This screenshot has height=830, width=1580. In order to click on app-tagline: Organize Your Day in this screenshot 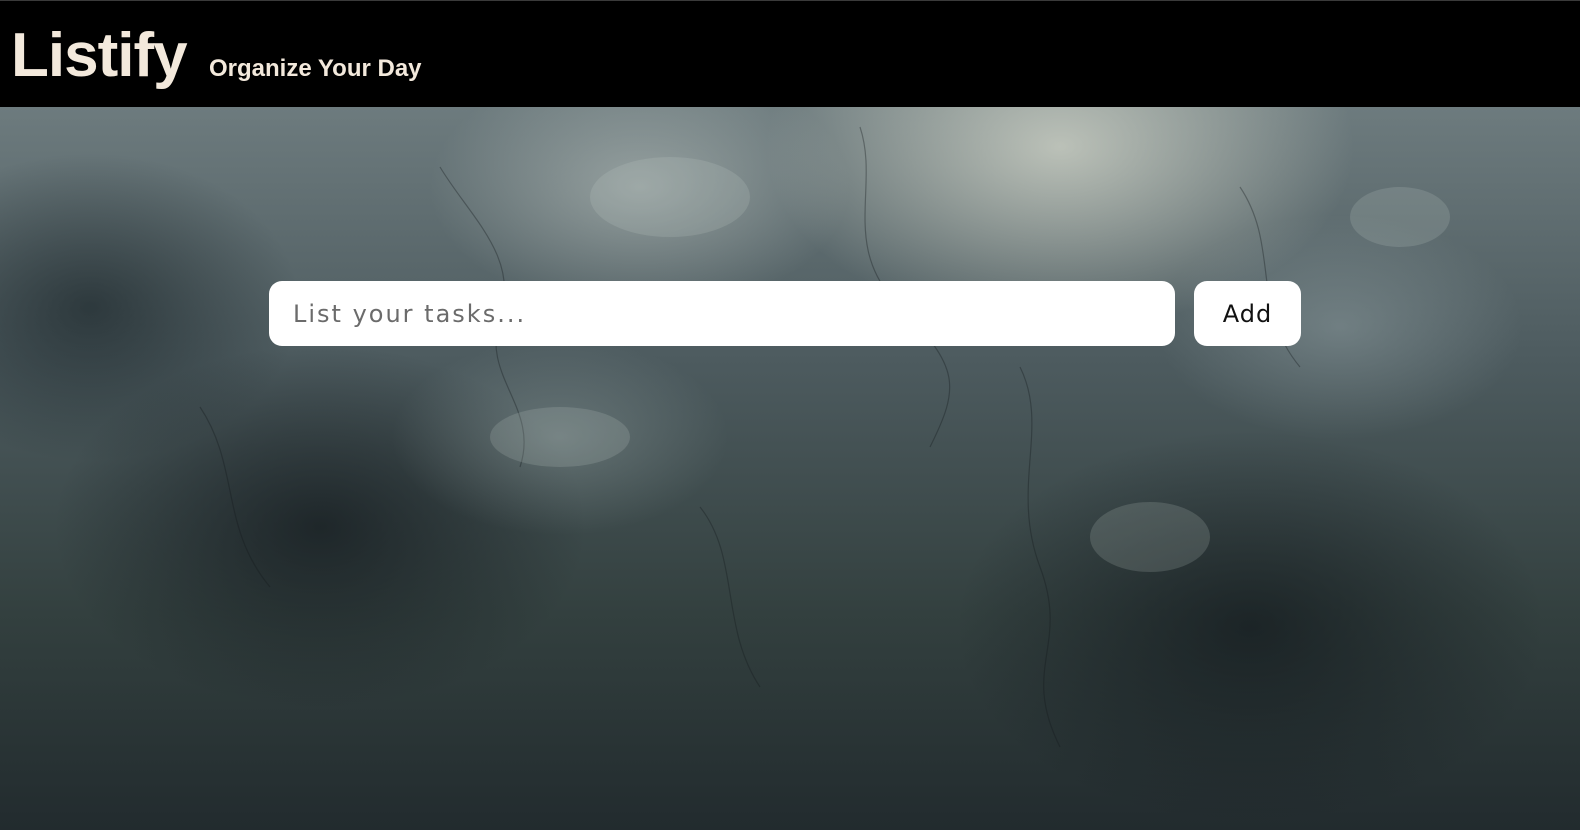, I will do `click(315, 68)`.